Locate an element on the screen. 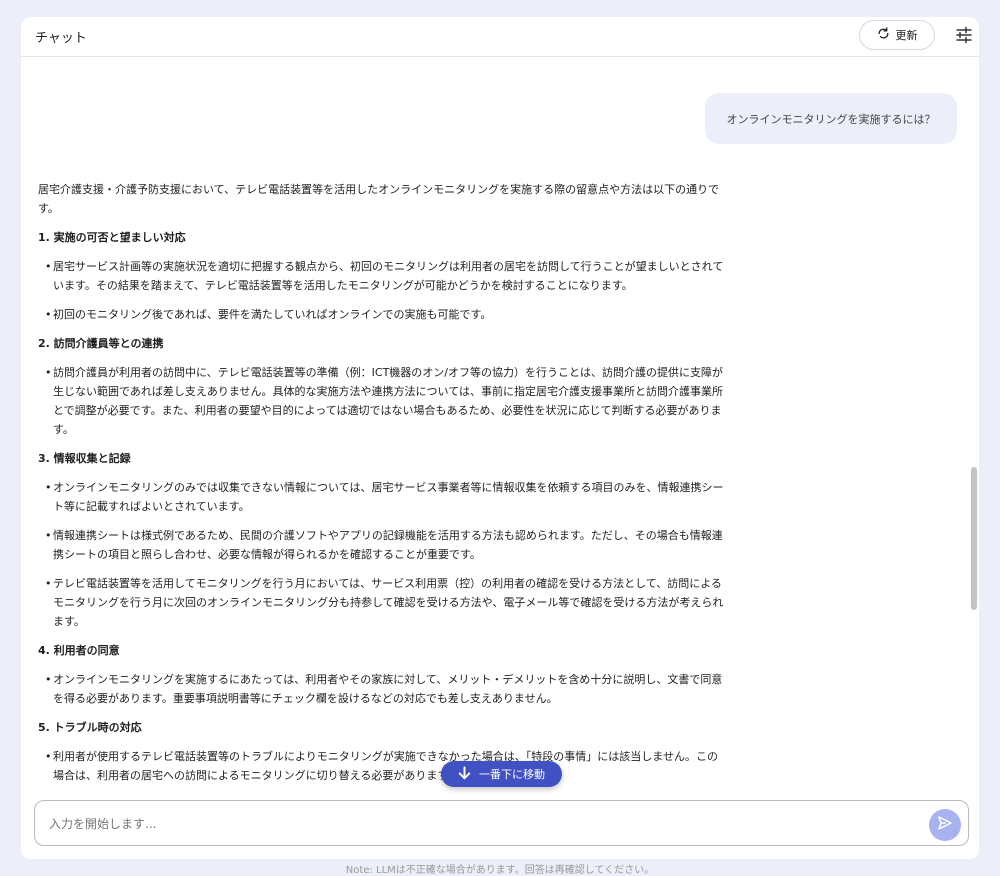 This screenshot has width=1000, height=876. section-heading: 5. トラブル時の対応 is located at coordinates (90, 727).